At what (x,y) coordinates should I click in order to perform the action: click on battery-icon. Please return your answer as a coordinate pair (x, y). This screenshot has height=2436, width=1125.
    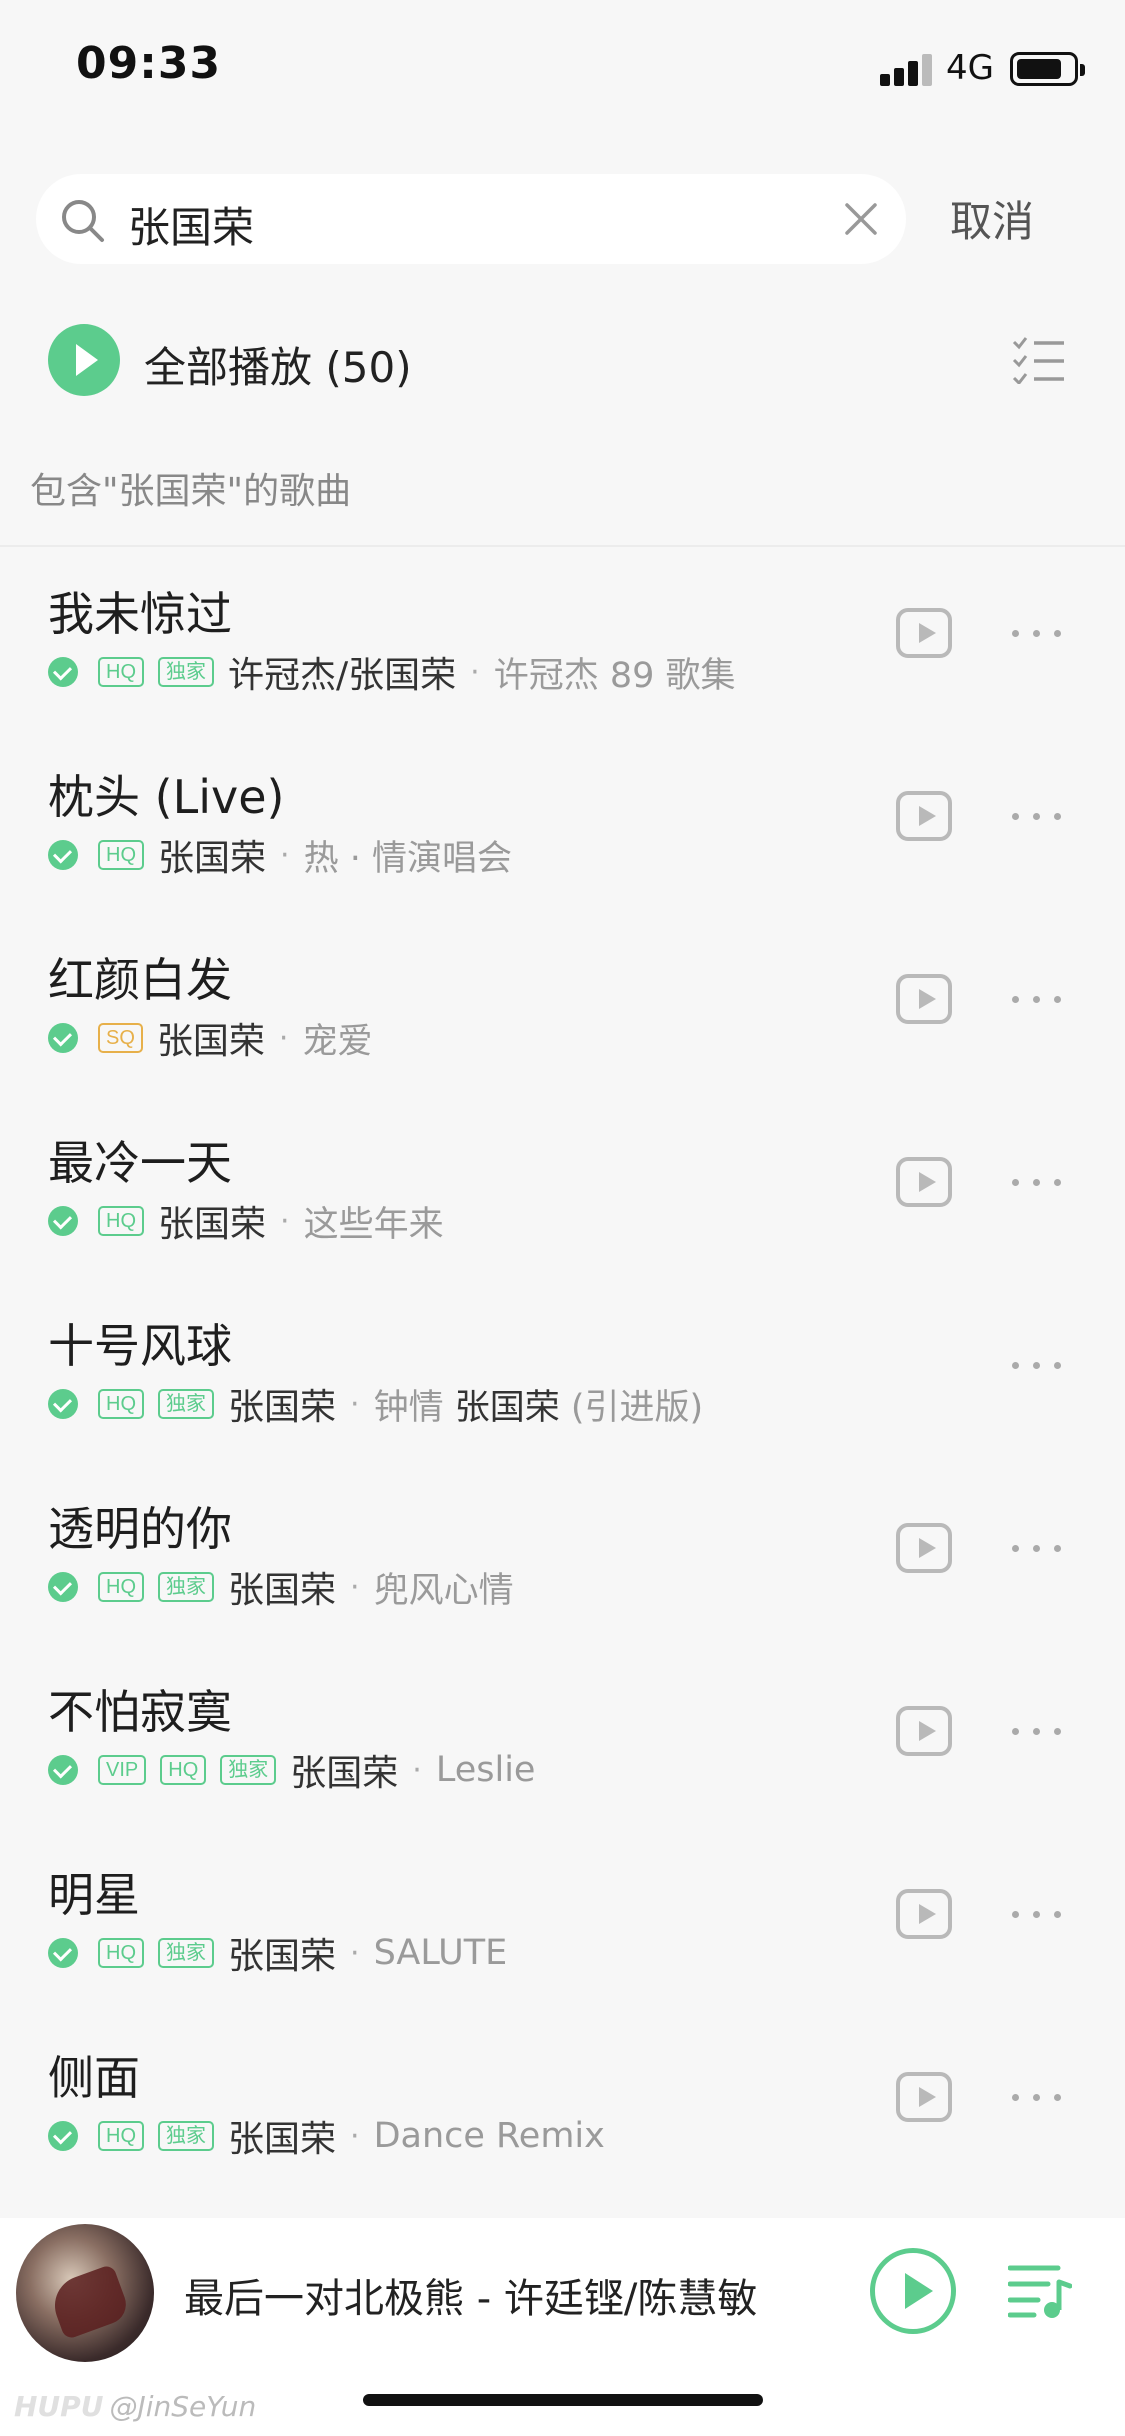
    Looking at the image, I should click on (1047, 69).